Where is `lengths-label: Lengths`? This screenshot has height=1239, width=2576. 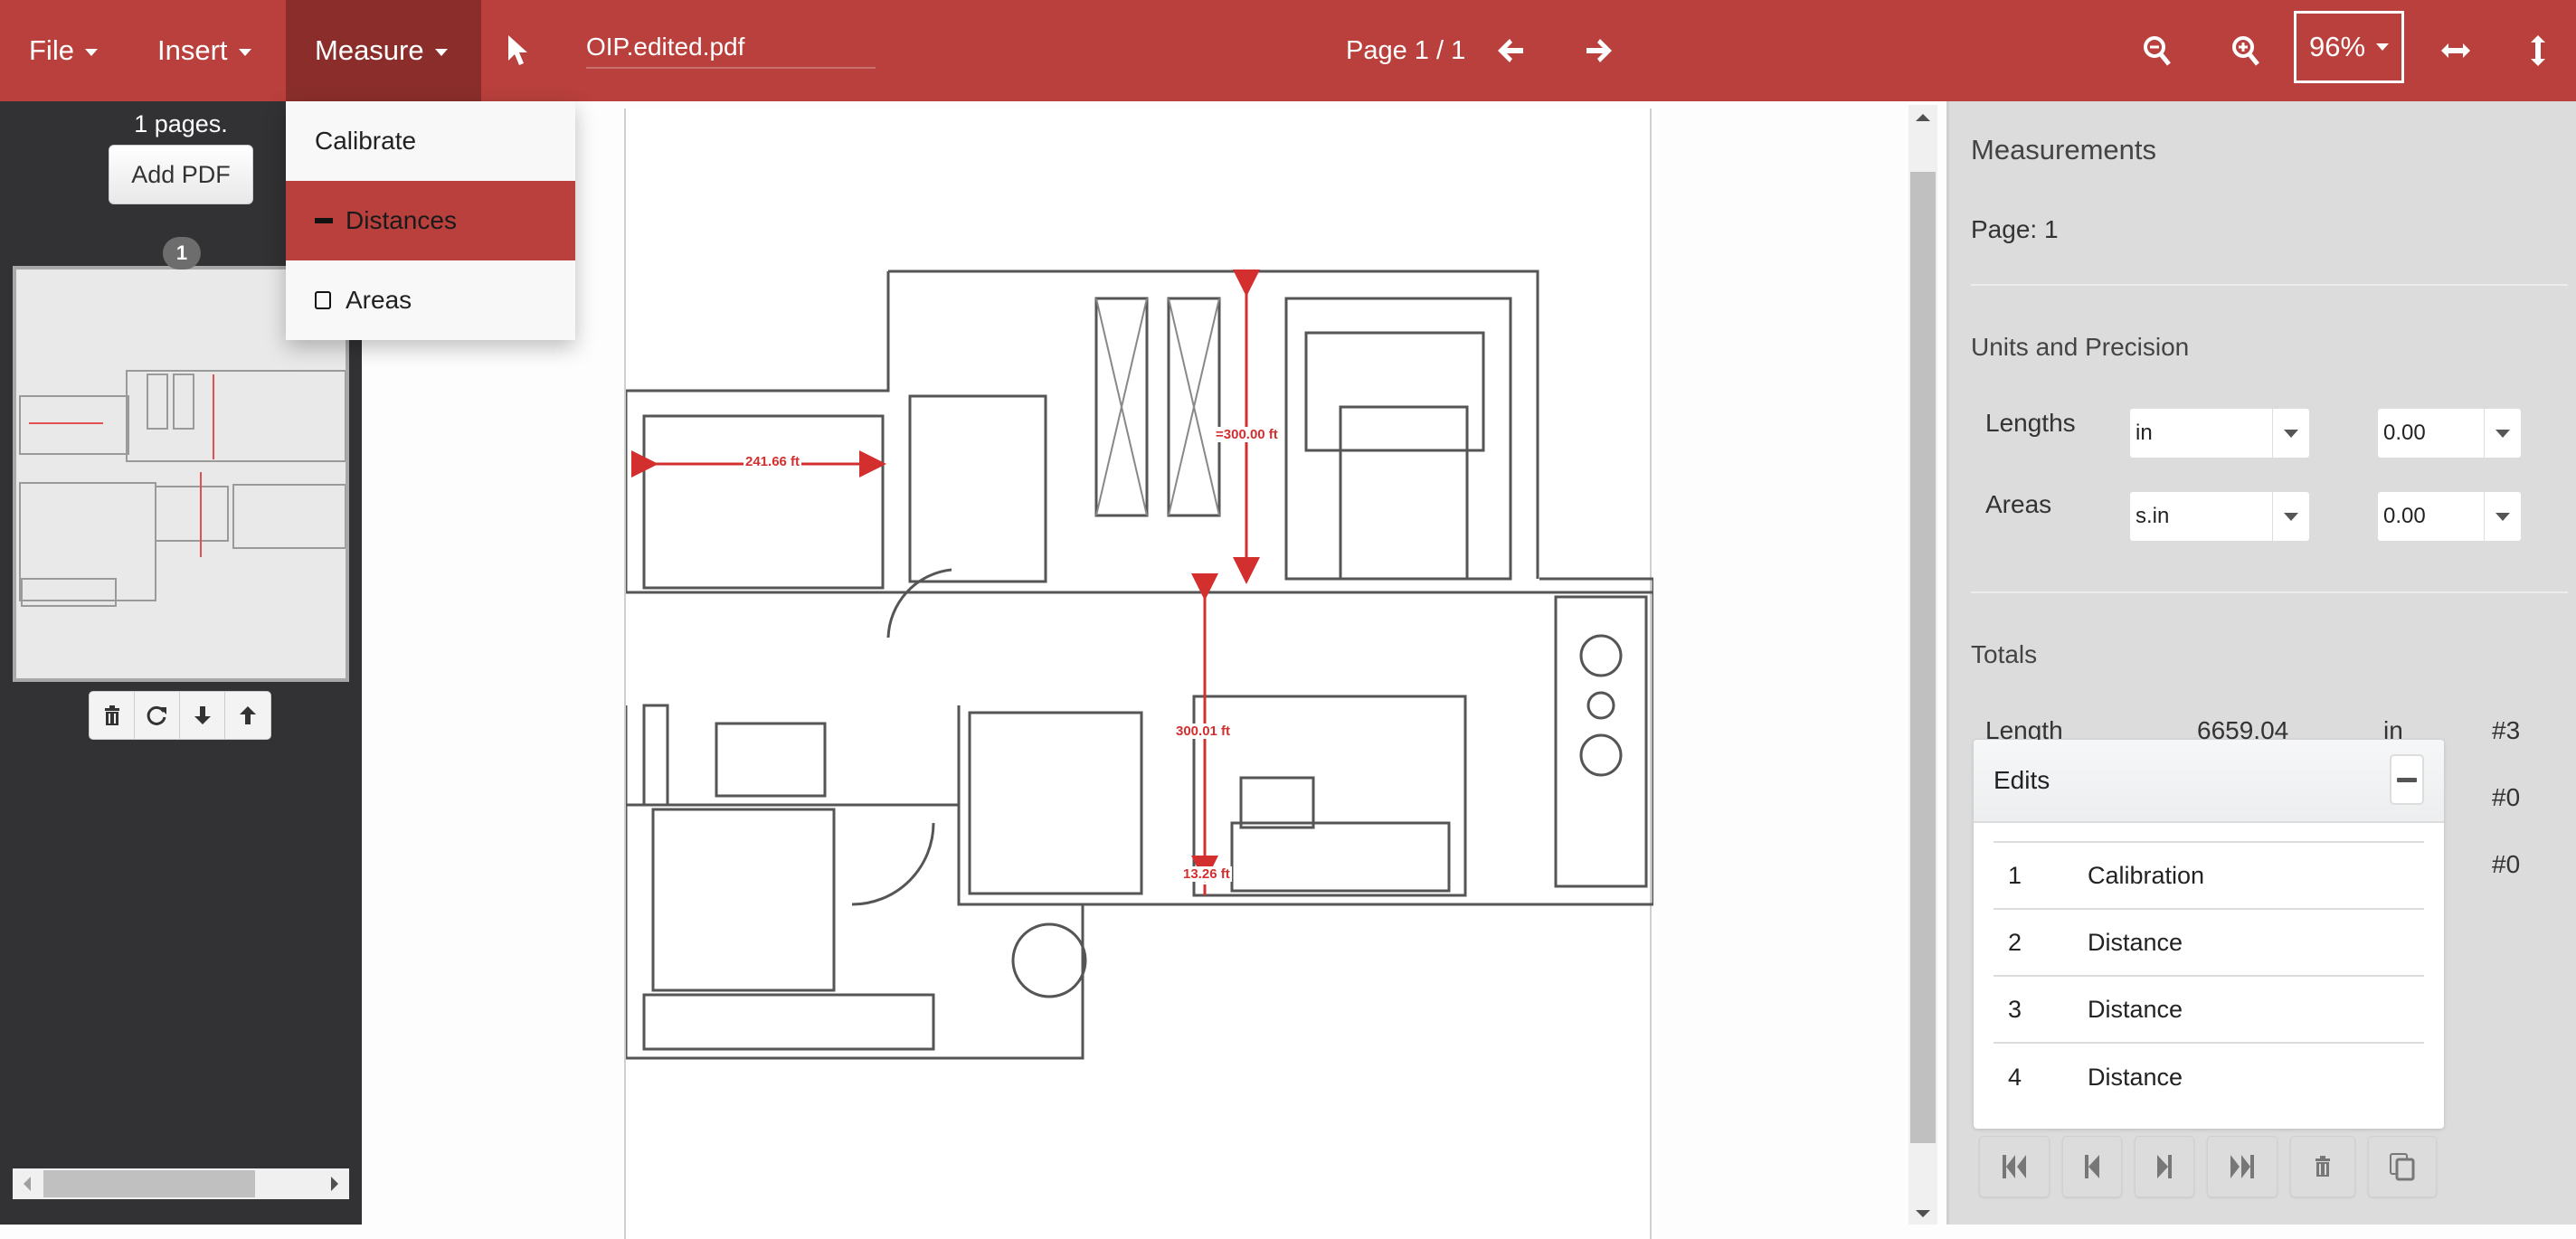
lengths-label: Lengths is located at coordinates (2031, 423).